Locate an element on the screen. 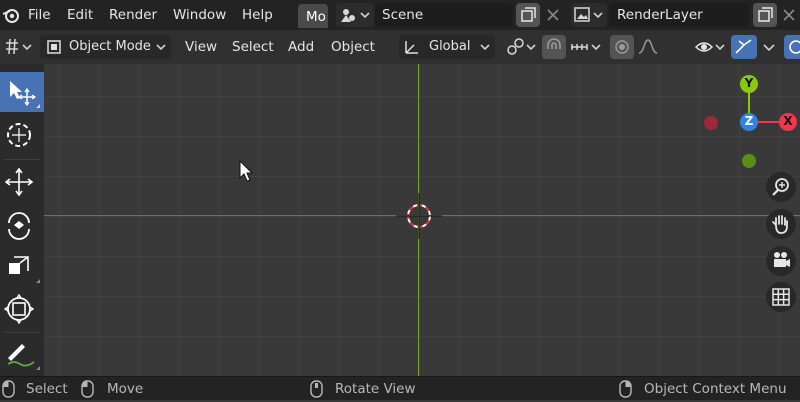 Image resolution: width=800 pixels, height=402 pixels. mouse-pointer-icon is located at coordinates (246, 171).